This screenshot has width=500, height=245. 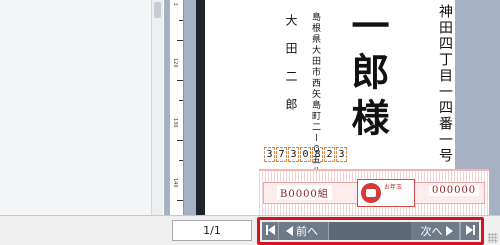 I want to click on first-page-button, so click(x=270, y=231).